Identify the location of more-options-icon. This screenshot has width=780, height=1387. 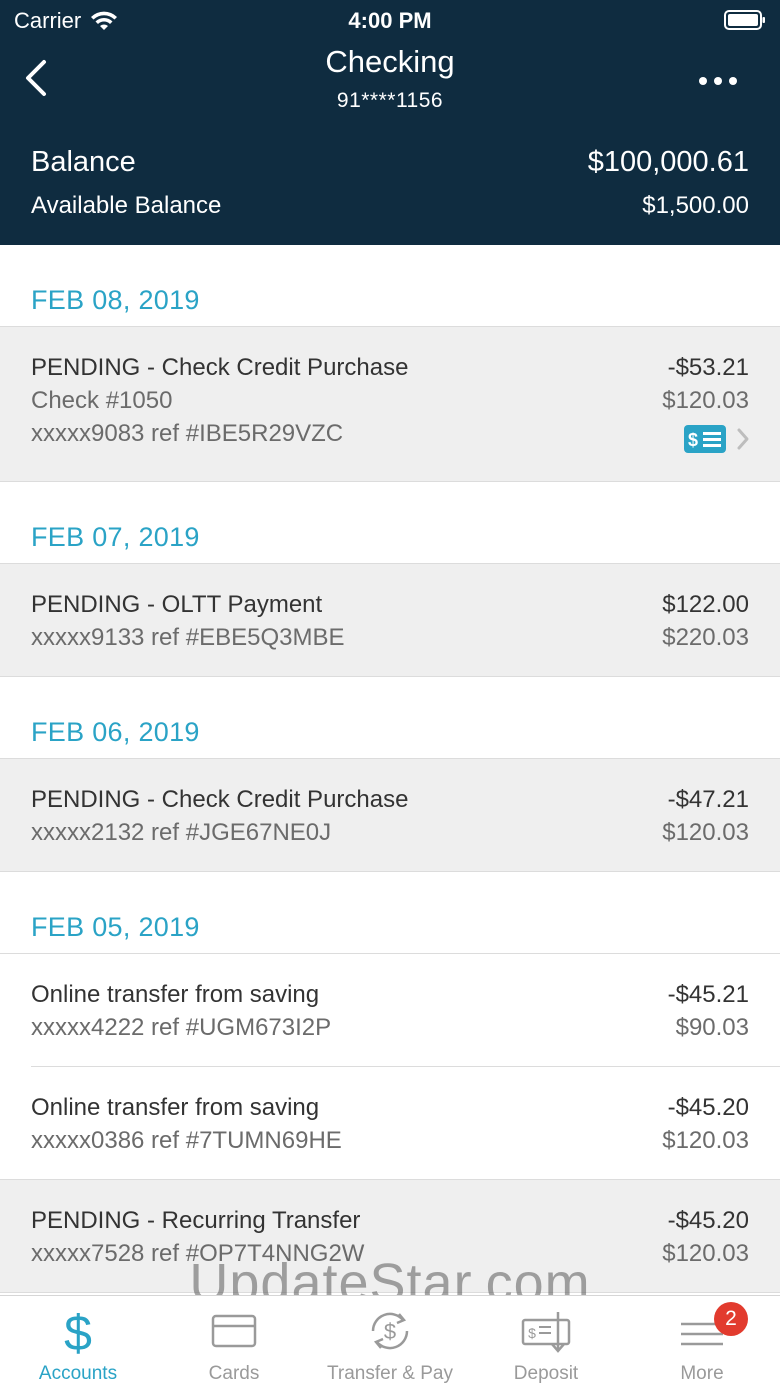
(718, 81).